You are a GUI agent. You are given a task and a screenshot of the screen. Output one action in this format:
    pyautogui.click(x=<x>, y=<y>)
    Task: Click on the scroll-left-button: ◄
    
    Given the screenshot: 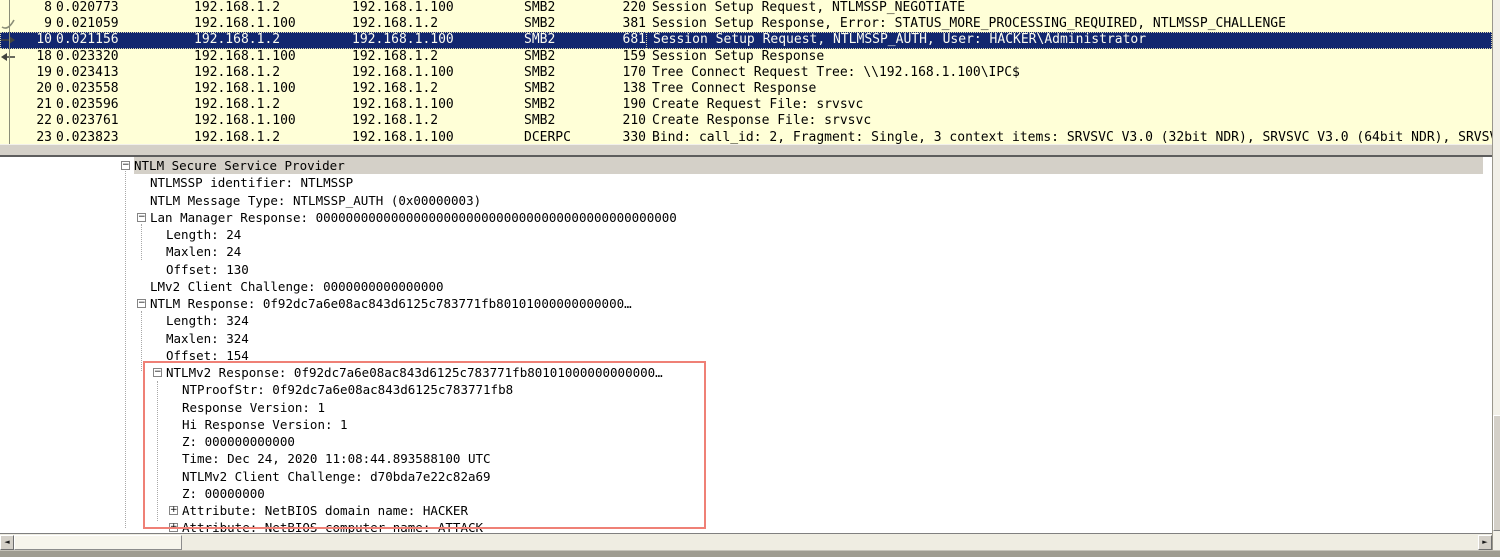 What is the action you would take?
    pyautogui.click(x=7, y=542)
    